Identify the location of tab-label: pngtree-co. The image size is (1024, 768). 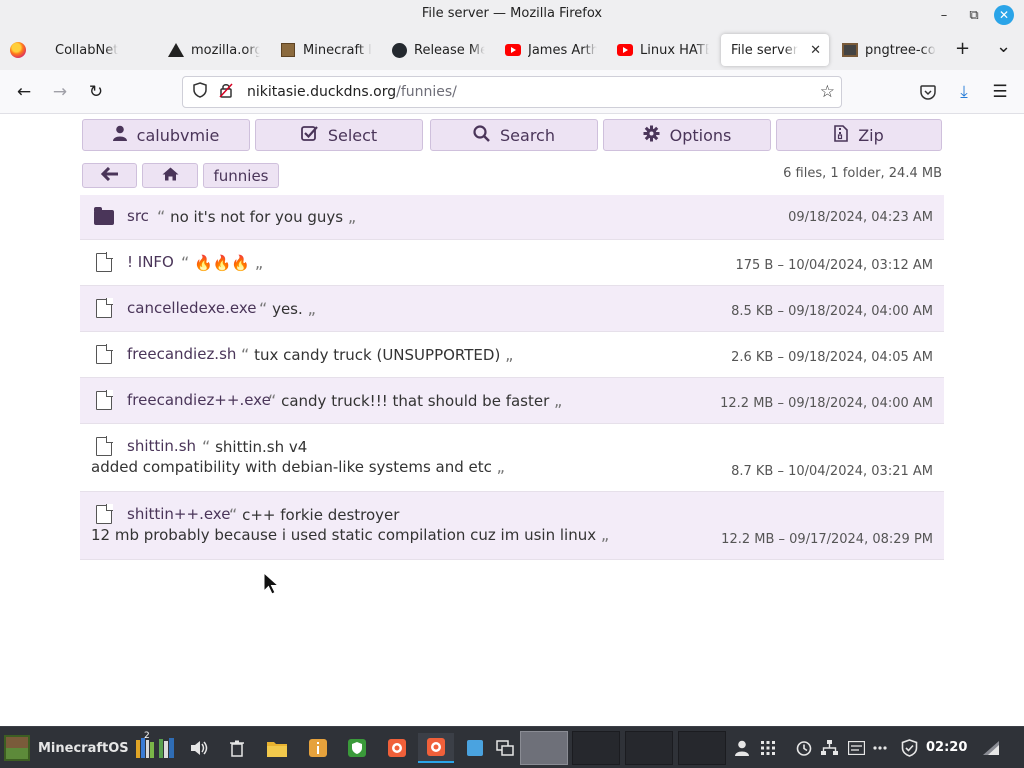
(900, 50).